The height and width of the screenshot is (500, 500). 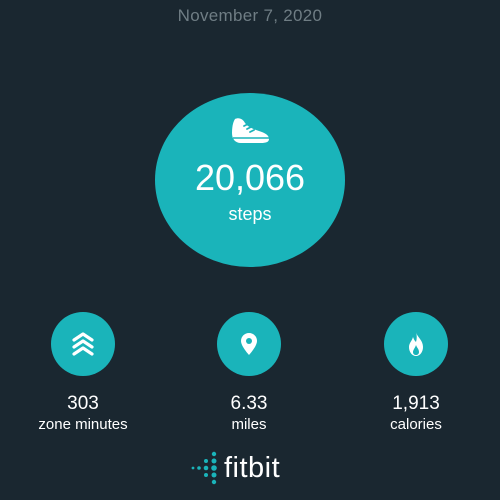 I want to click on miles-badge, so click(x=249, y=344).